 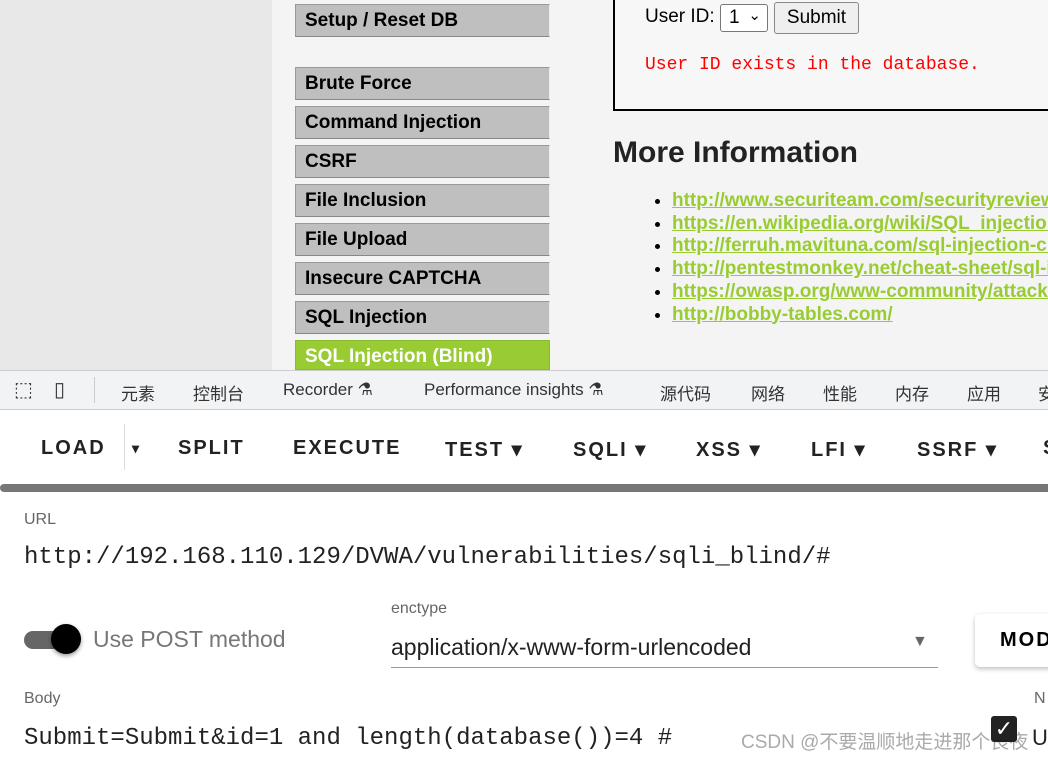 What do you see at coordinates (912, 392) in the screenshot?
I see `tab-memory: 内存` at bounding box center [912, 392].